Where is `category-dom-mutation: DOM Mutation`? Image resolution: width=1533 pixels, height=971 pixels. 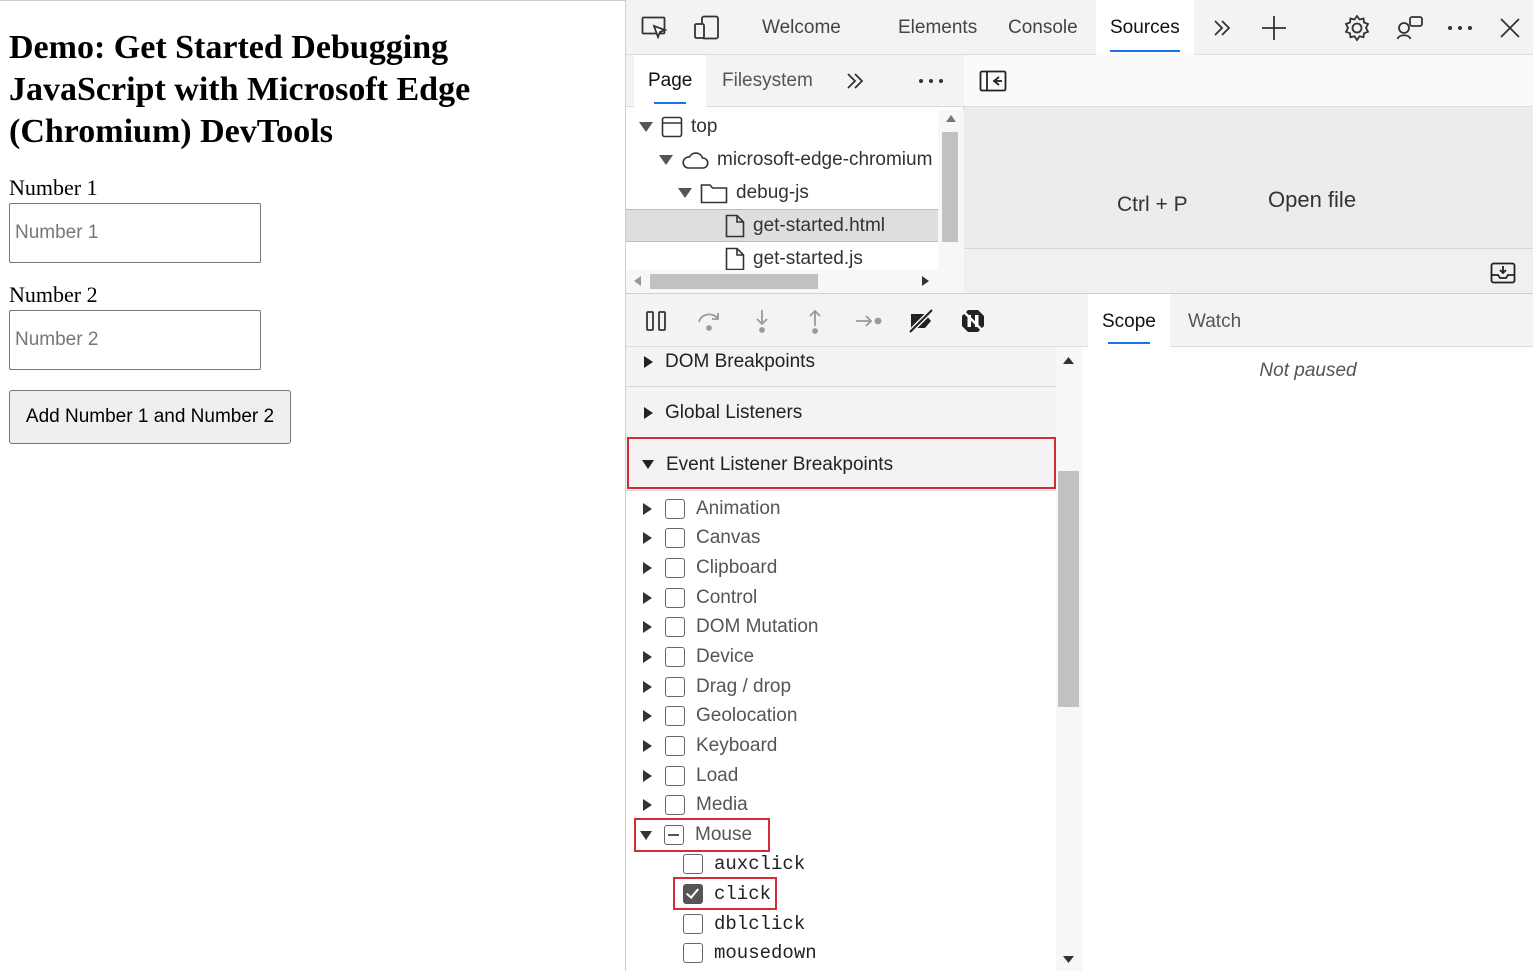
category-dom-mutation: DOM Mutation is located at coordinates (841, 627).